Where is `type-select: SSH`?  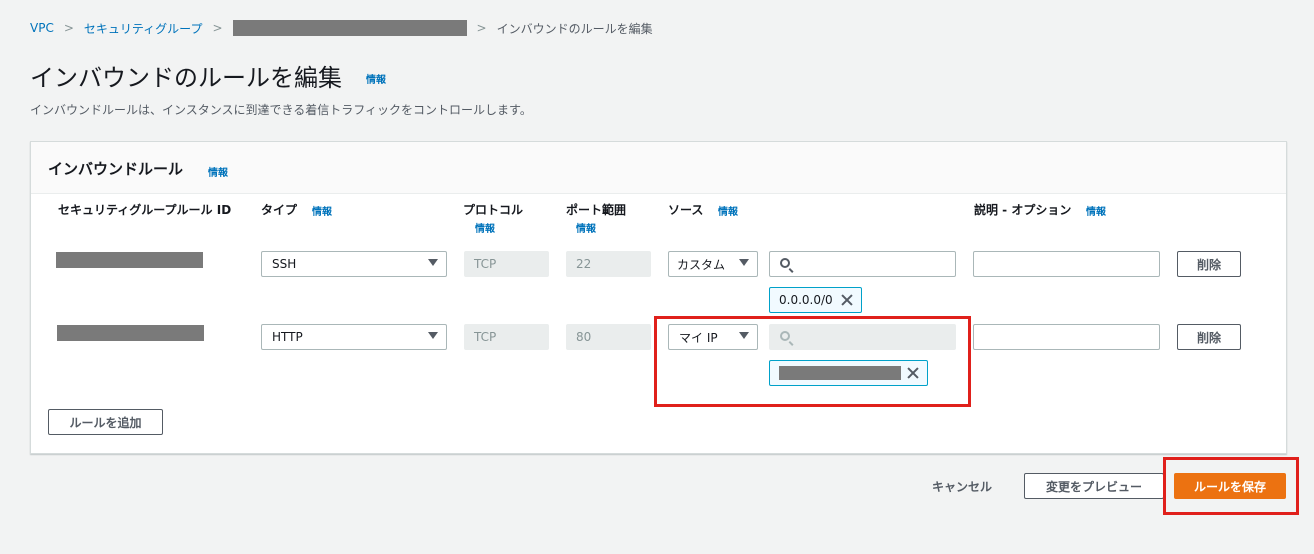 type-select: SSH is located at coordinates (354, 264).